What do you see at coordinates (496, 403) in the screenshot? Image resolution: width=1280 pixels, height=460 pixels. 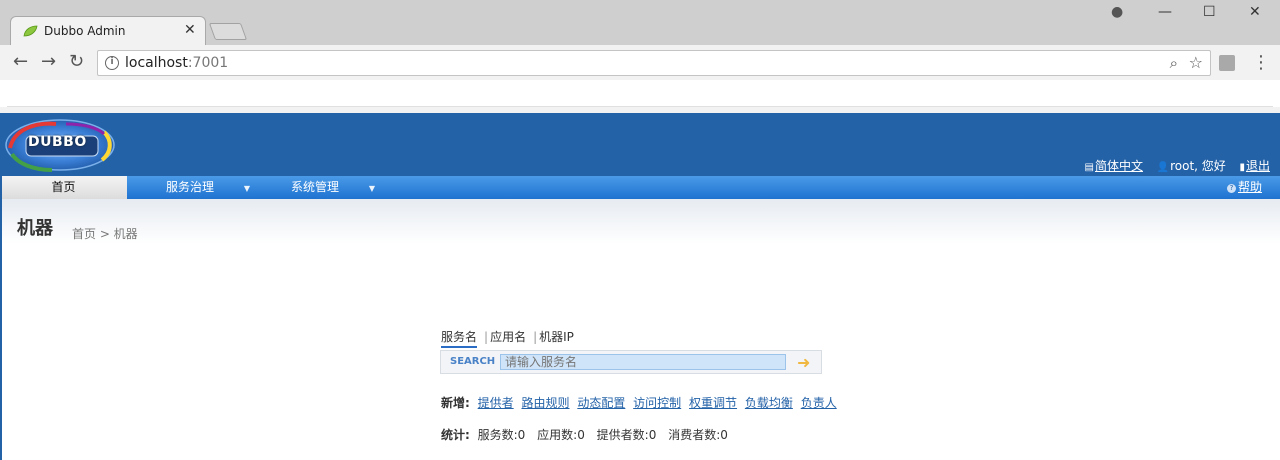 I see `add-provider-link: 提供者` at bounding box center [496, 403].